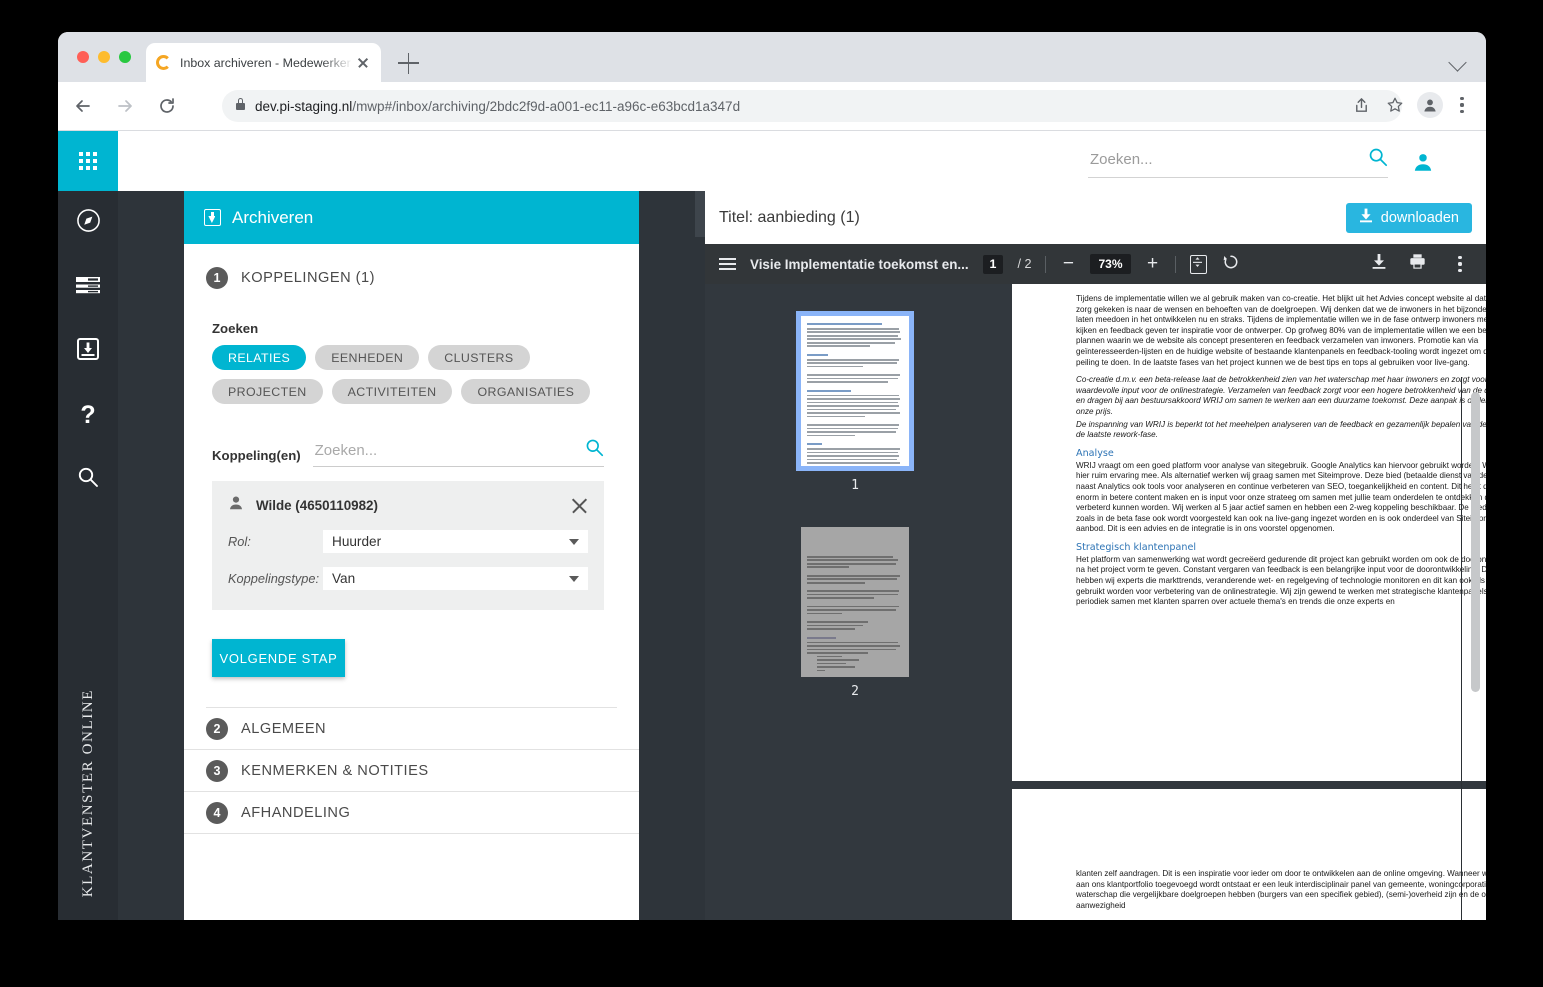 The image size is (1543, 987). I want to click on pdf-toolbar-right, so click(1421, 264).